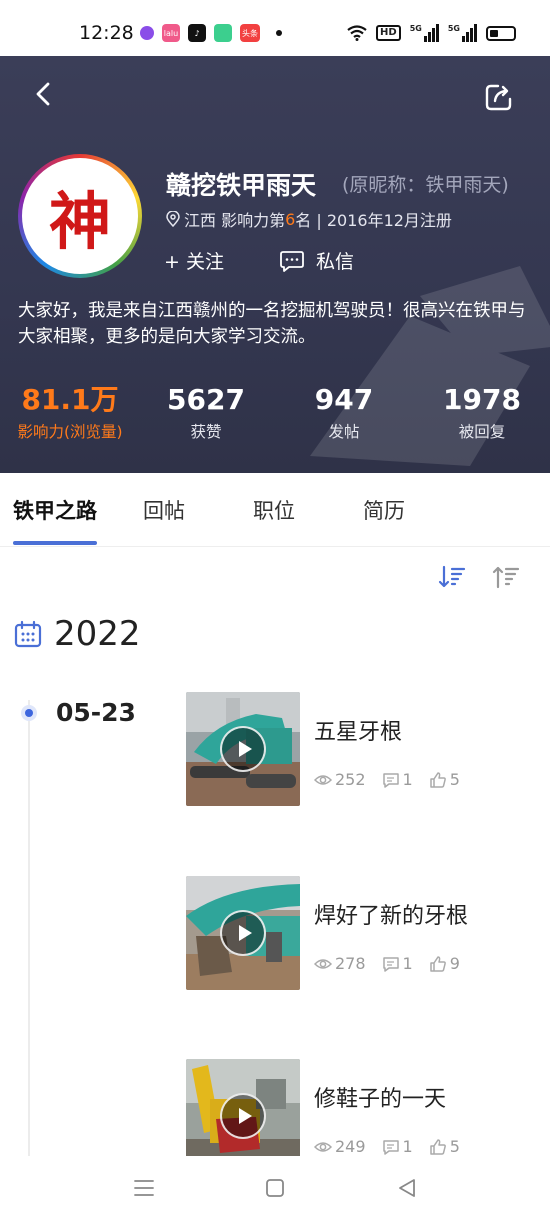  Describe the element at coordinates (96, 712) in the screenshot. I see `timeline-date: 05-23` at that location.